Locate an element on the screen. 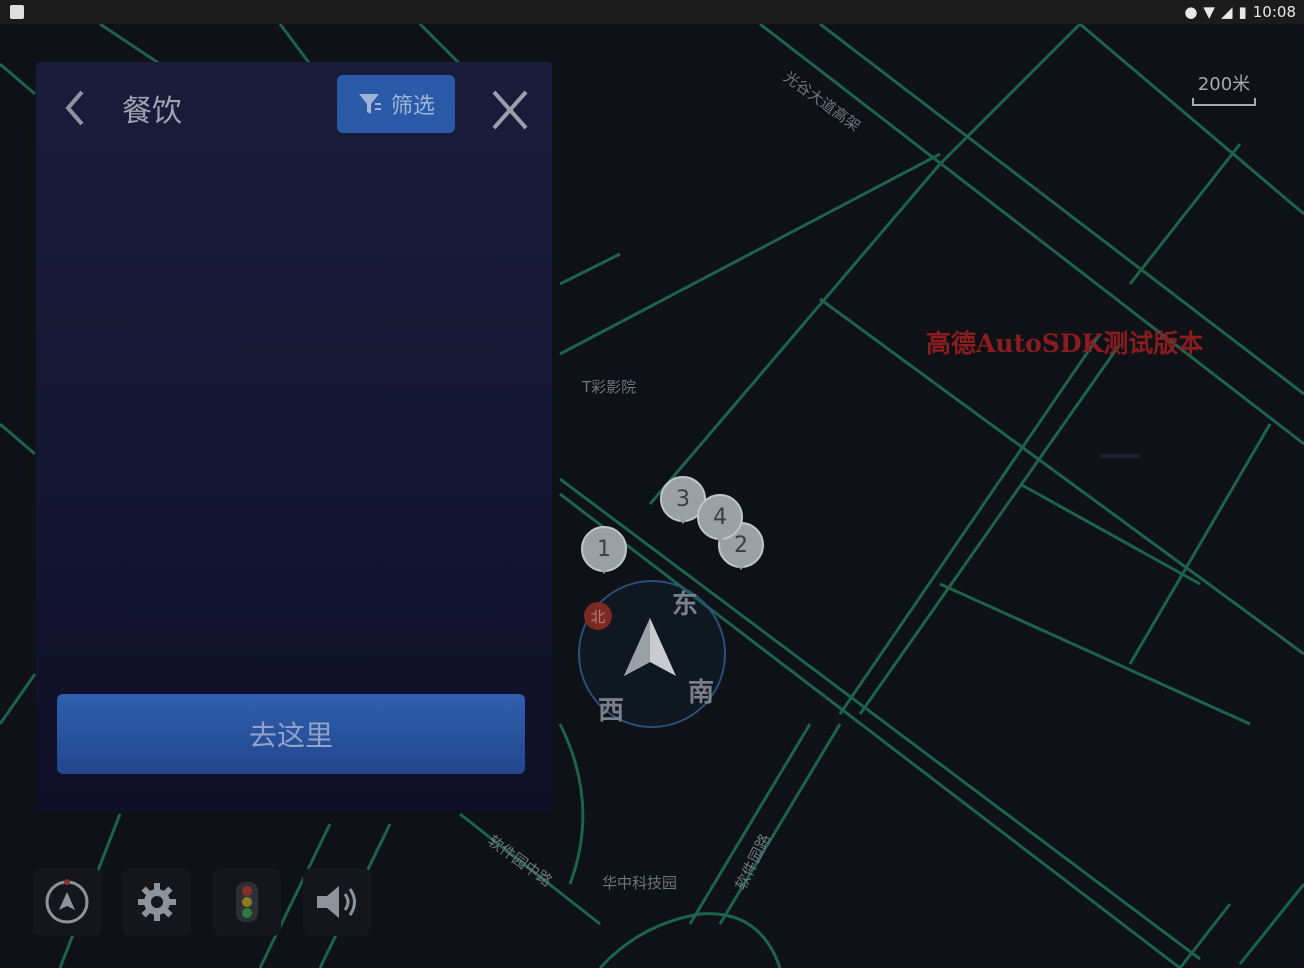 The image size is (1304, 968). gear-icon is located at coordinates (157, 902).